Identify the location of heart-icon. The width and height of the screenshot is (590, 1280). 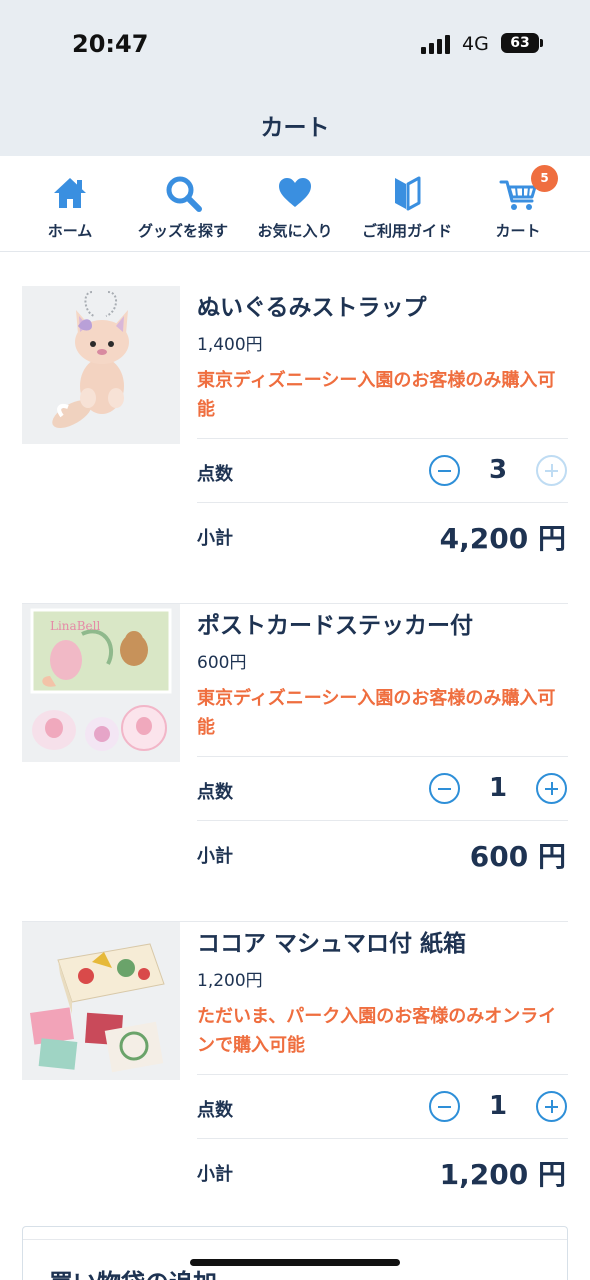
(295, 192).